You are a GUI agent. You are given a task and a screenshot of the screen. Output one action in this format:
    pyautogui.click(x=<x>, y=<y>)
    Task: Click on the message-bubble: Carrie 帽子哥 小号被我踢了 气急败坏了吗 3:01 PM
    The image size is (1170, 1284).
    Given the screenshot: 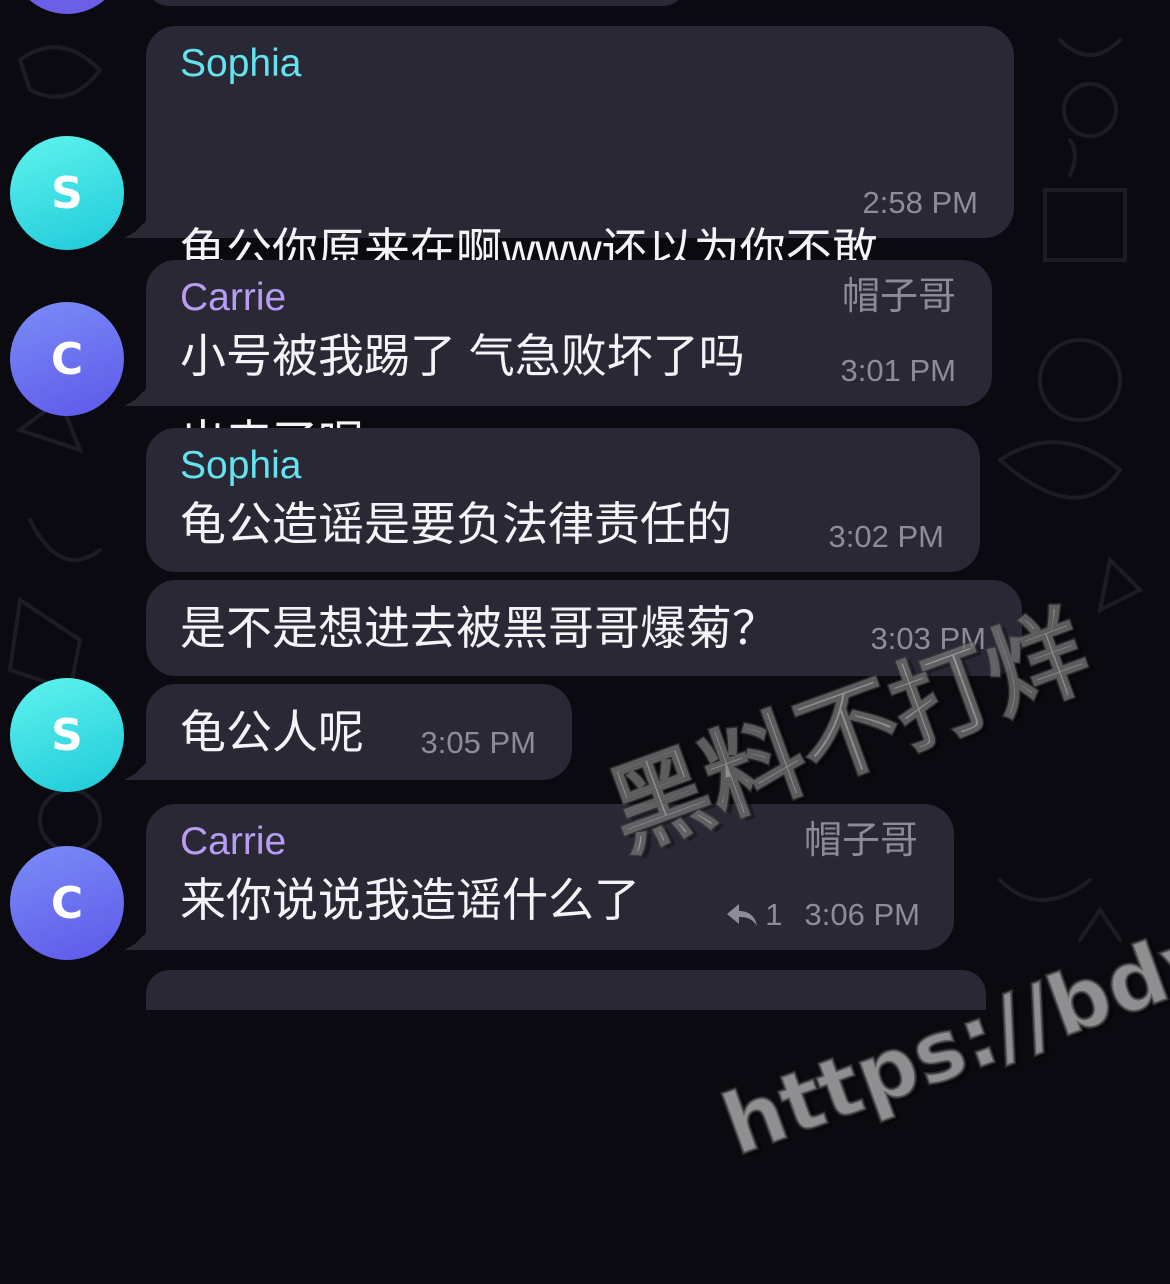 What is the action you would take?
    pyautogui.click(x=569, y=333)
    